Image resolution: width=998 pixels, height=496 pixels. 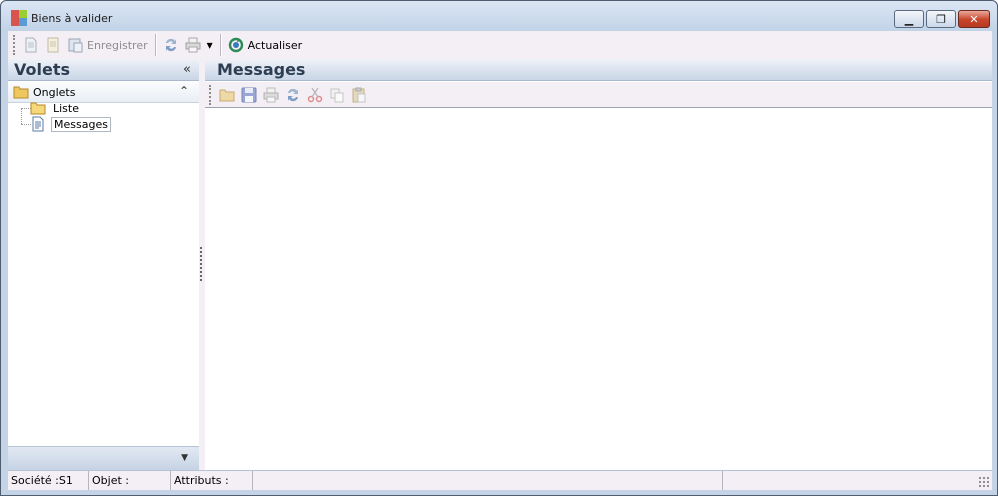 I want to click on copy-icon, so click(x=337, y=95).